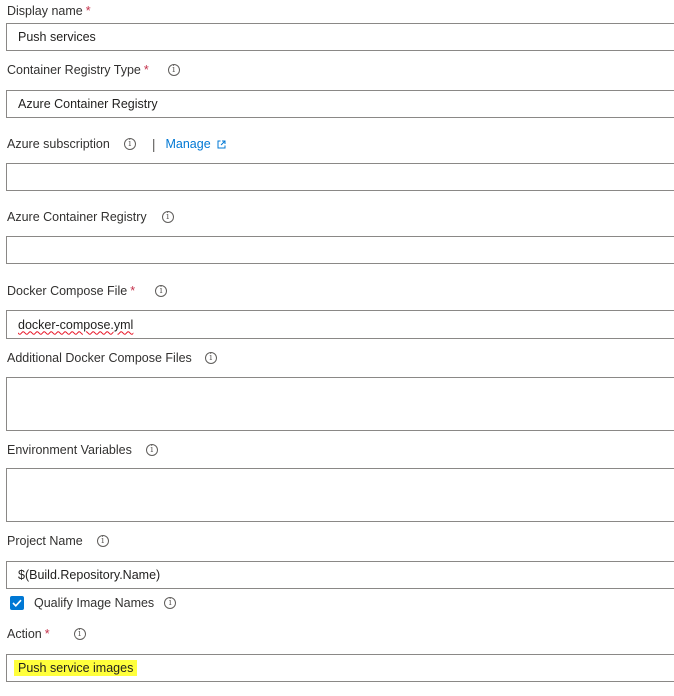  What do you see at coordinates (340, 250) in the screenshot?
I see `acr-select` at bounding box center [340, 250].